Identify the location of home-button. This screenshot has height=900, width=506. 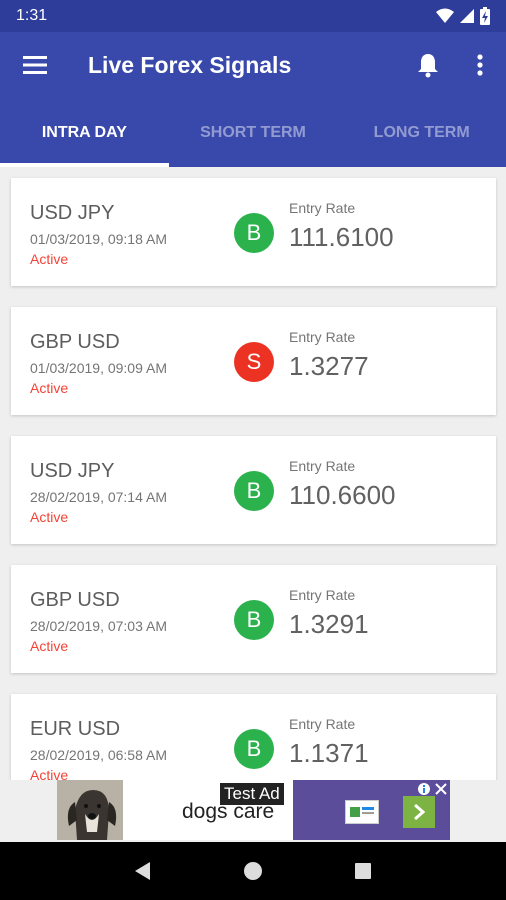
(253, 871).